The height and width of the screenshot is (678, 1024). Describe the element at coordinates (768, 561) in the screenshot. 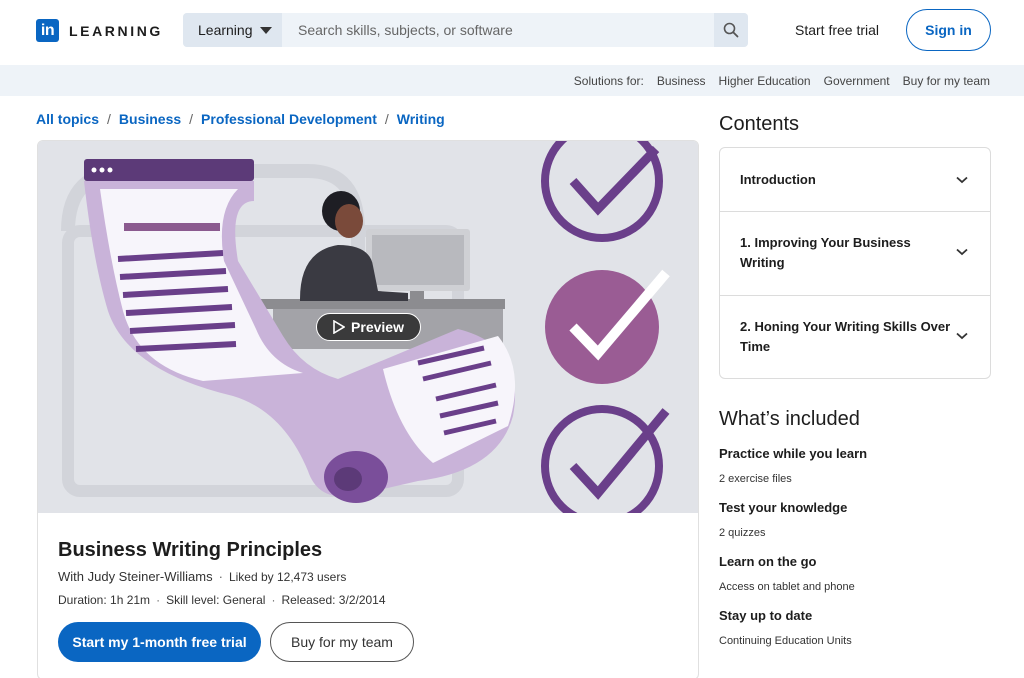

I see `included-item-heading: Learn on the go` at that location.